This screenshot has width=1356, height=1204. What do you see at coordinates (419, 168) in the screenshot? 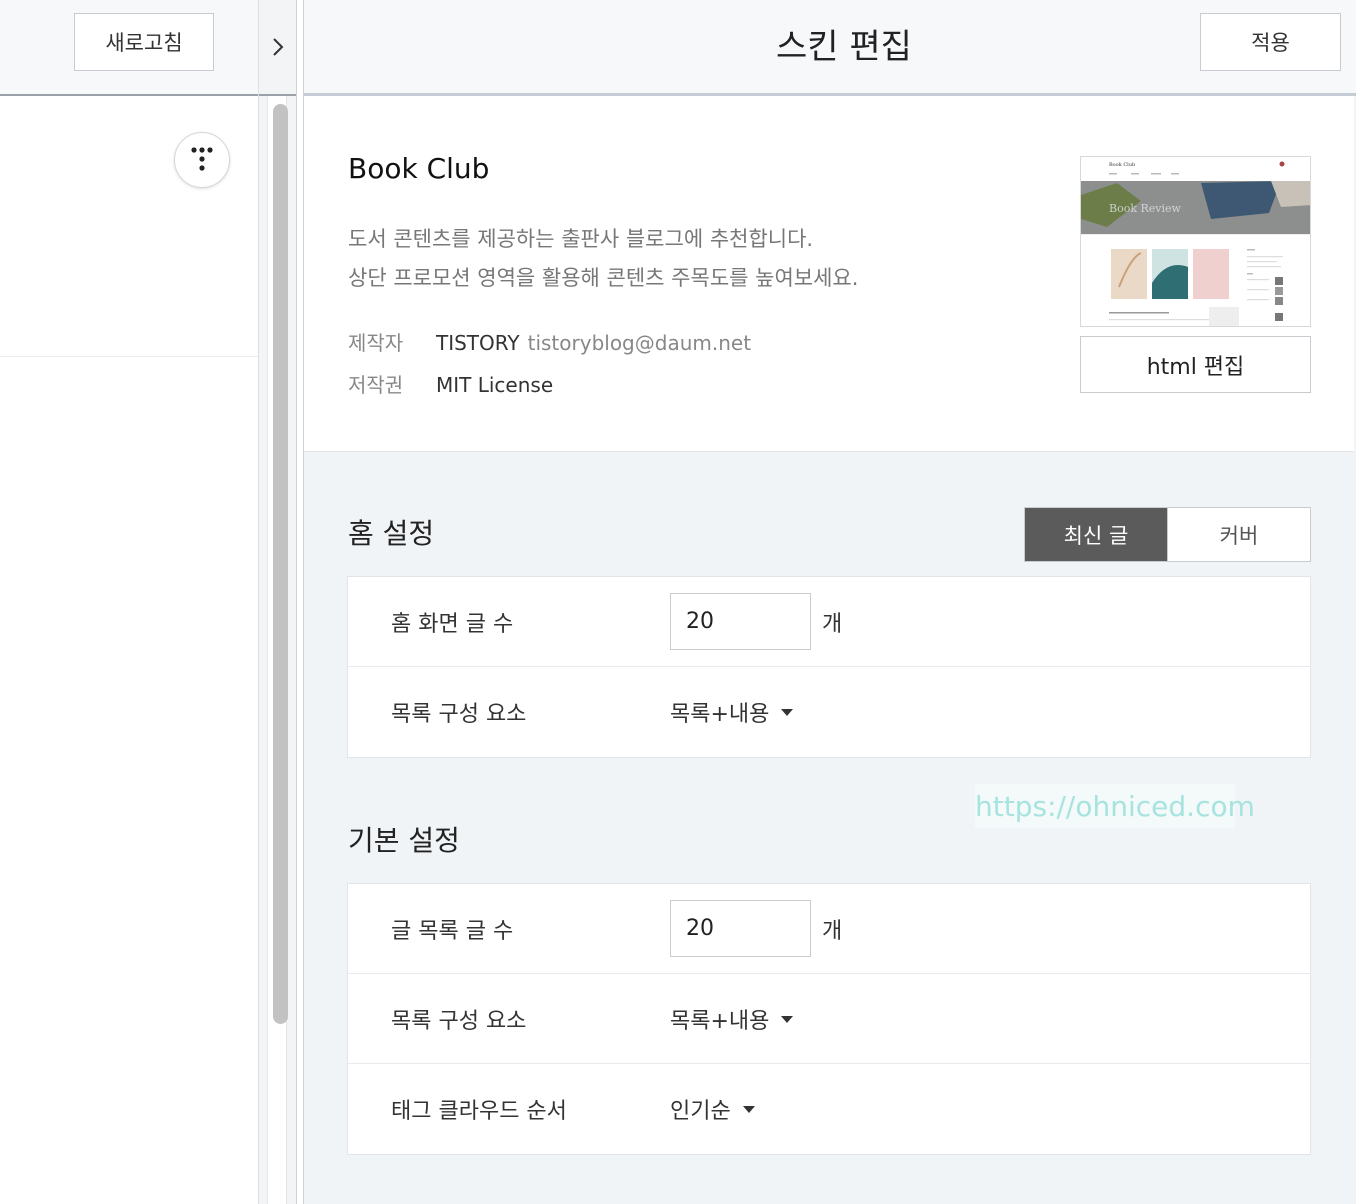
I see `skin-name: Book Club` at bounding box center [419, 168].